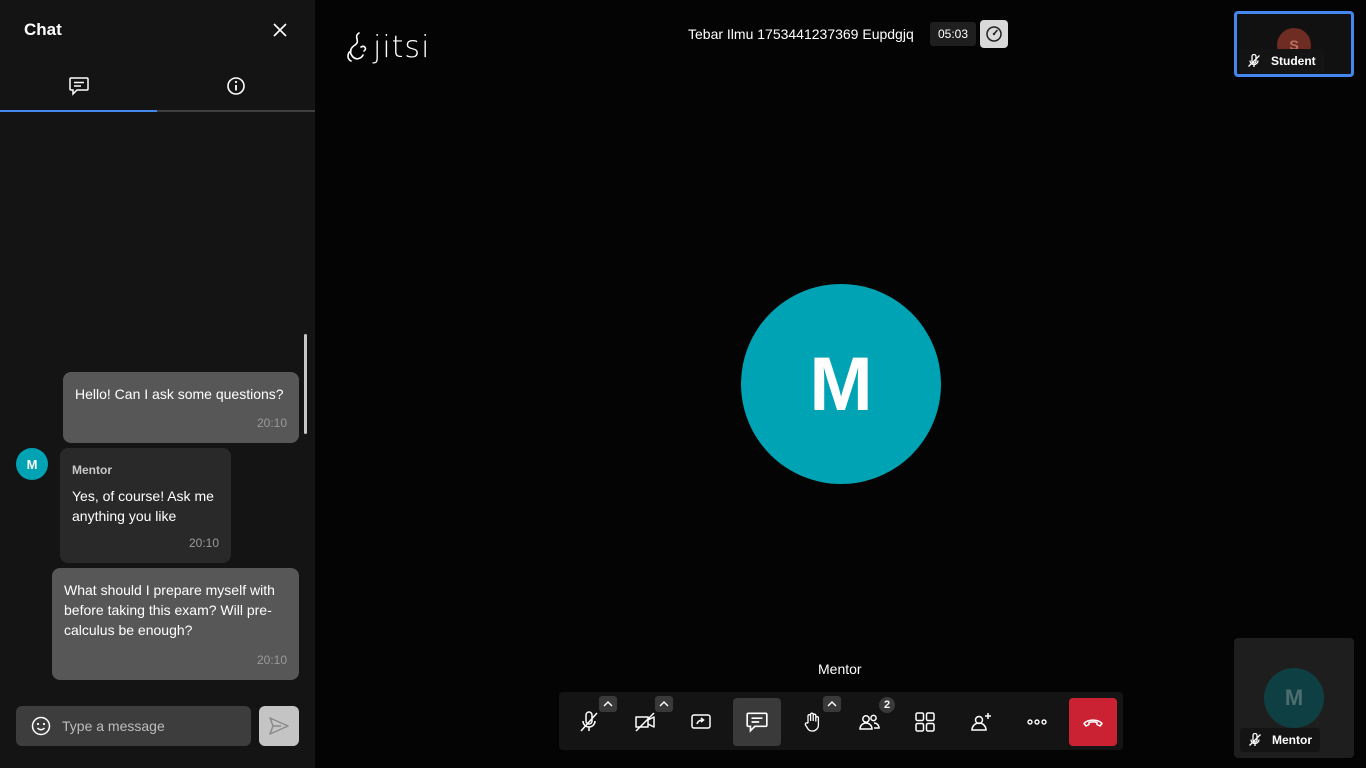 The image size is (1366, 768). I want to click on participants-count-badge: 2, so click(887, 705).